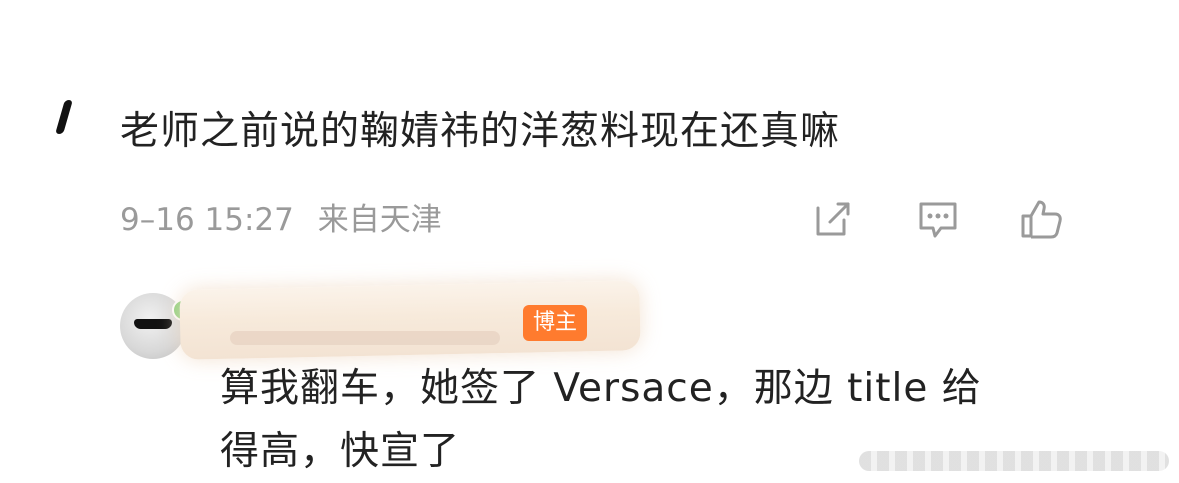 Image resolution: width=1179 pixels, height=483 pixels. What do you see at coordinates (207, 220) in the screenshot?
I see `comment-datetime: 9–16 15:27` at bounding box center [207, 220].